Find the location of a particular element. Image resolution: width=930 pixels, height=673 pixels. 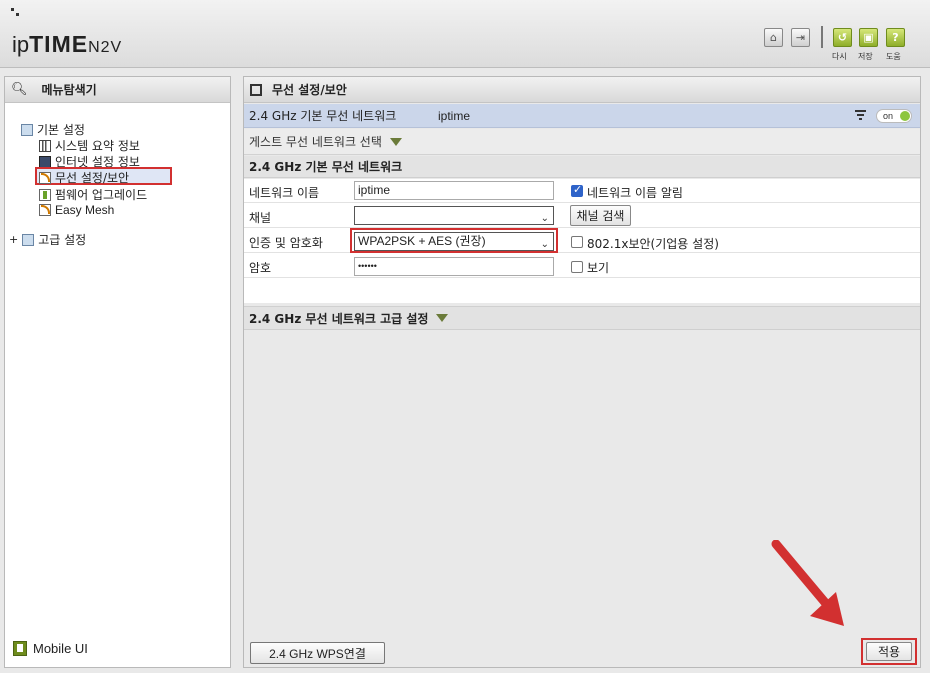

chart-icon is located at coordinates (45, 145).